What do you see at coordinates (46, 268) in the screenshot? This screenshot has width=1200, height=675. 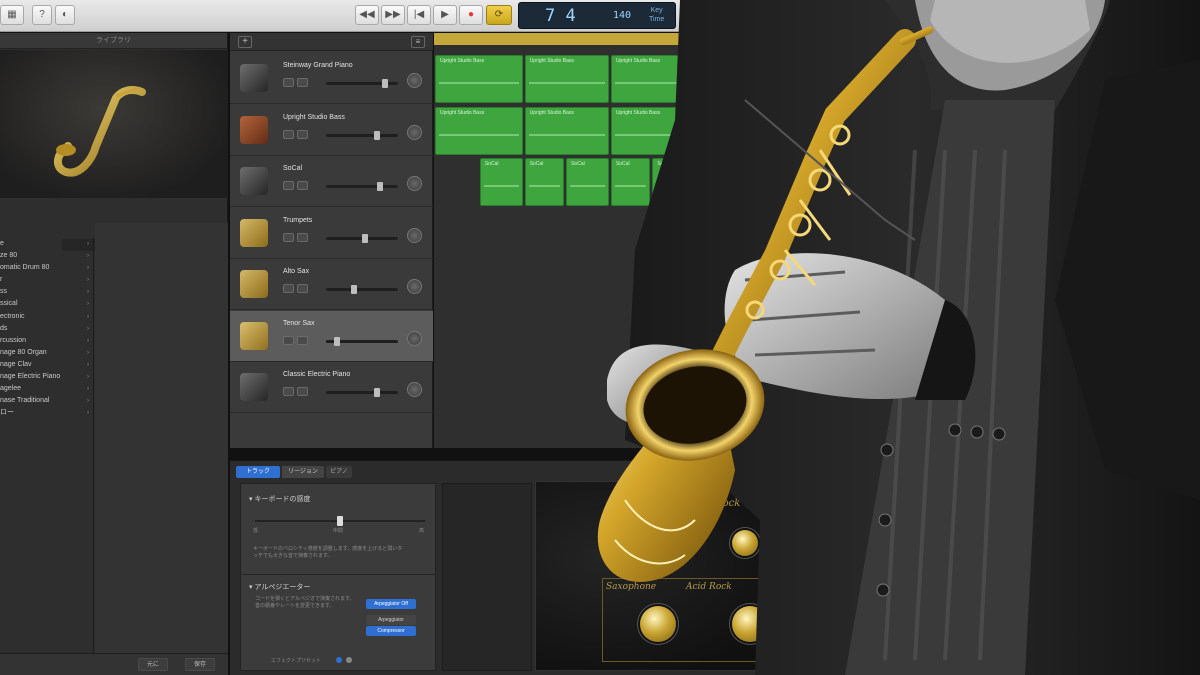 I see `library-category-item: omatic Drum 80 ›` at bounding box center [46, 268].